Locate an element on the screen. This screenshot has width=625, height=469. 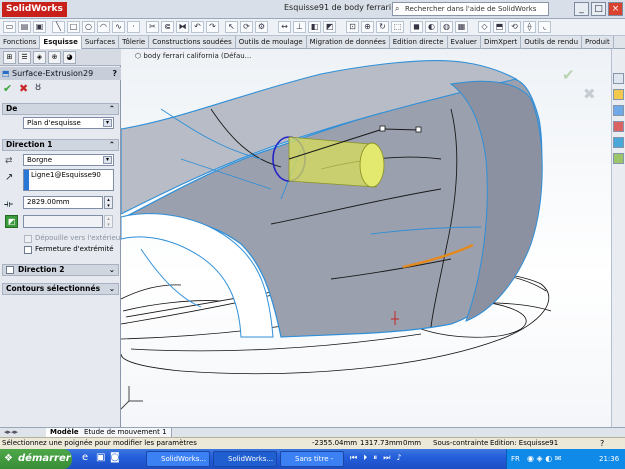
revolve-icon: ⟲ is located at coordinates (514, 27).